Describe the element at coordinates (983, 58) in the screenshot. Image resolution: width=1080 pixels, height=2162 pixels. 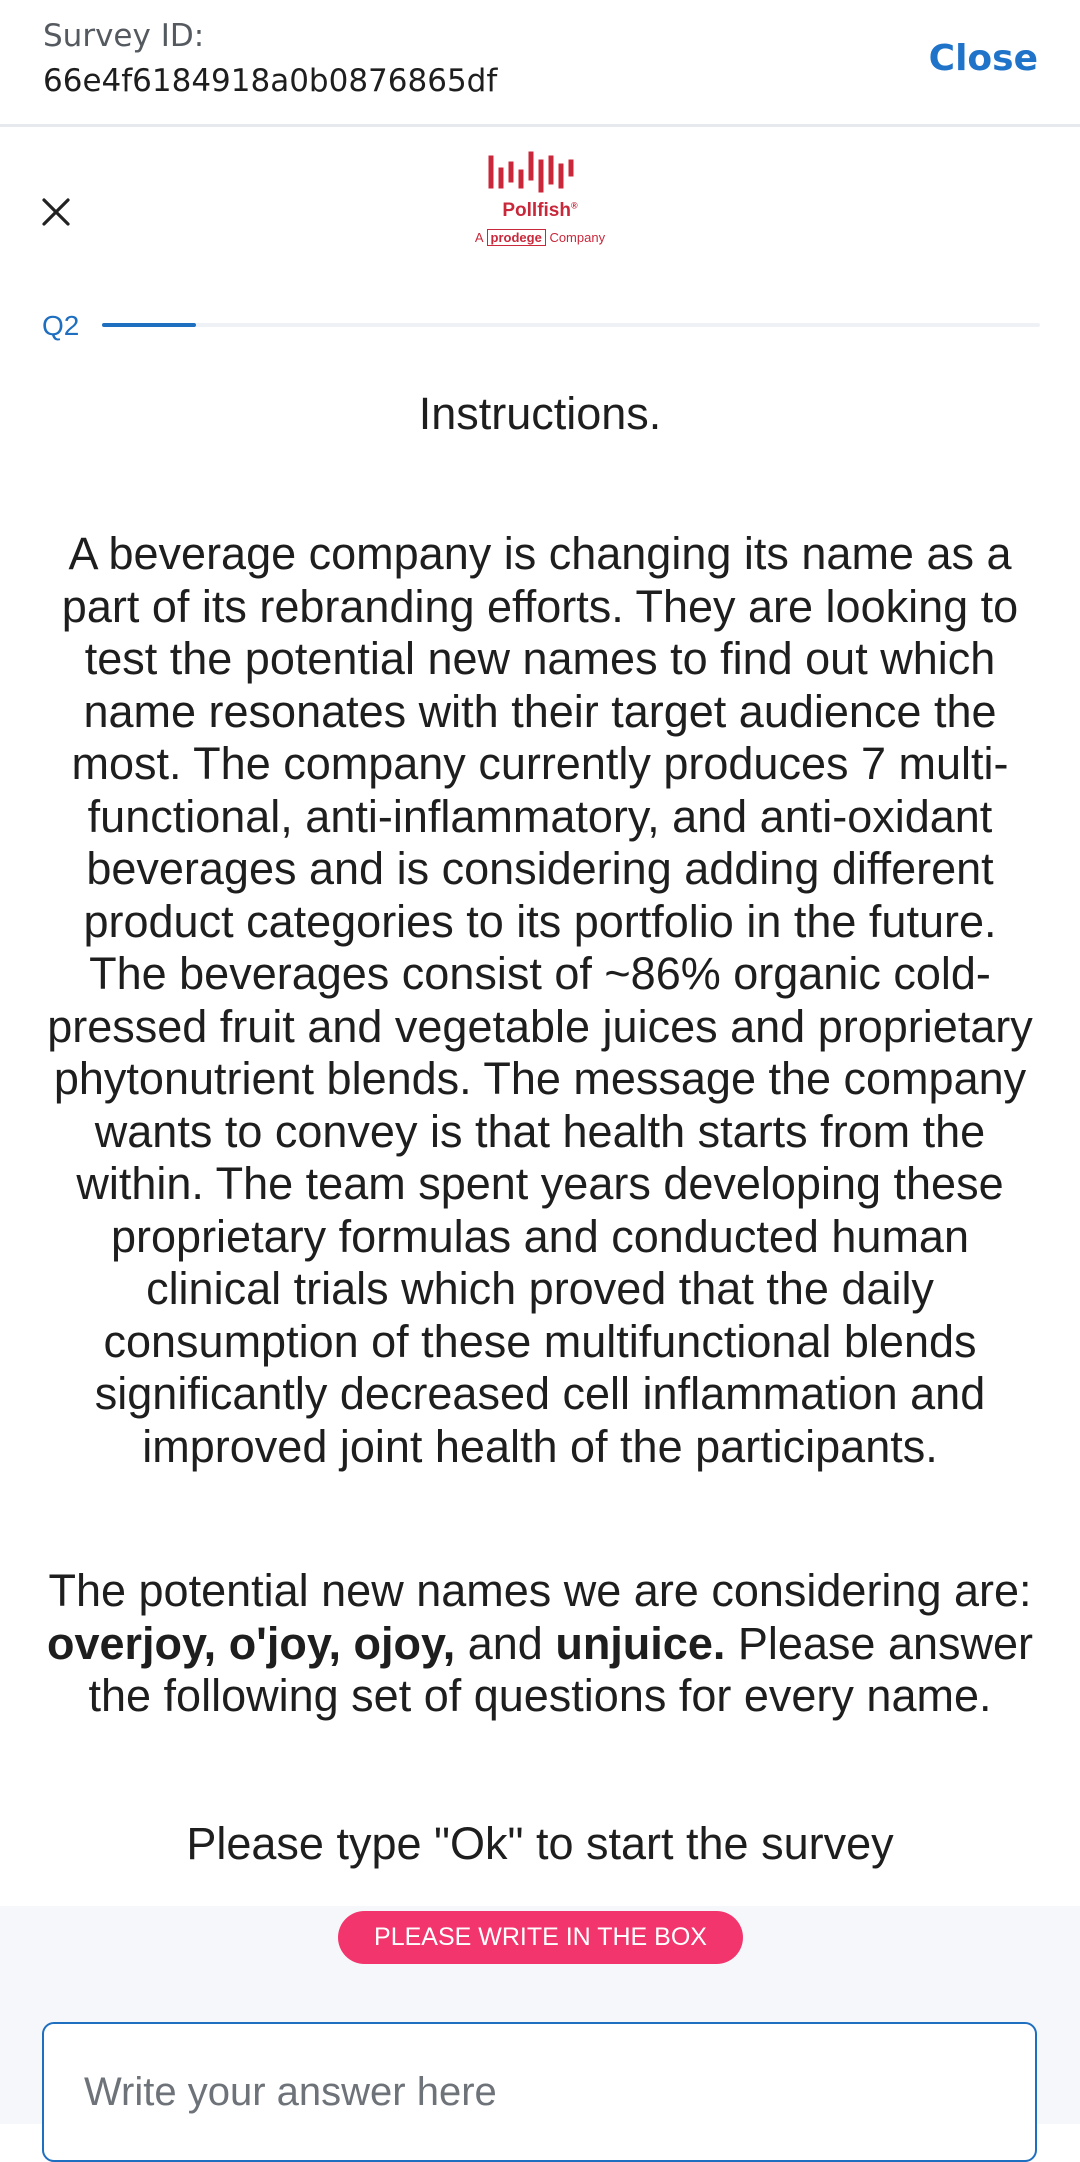
I see `close-button: Close` at that location.